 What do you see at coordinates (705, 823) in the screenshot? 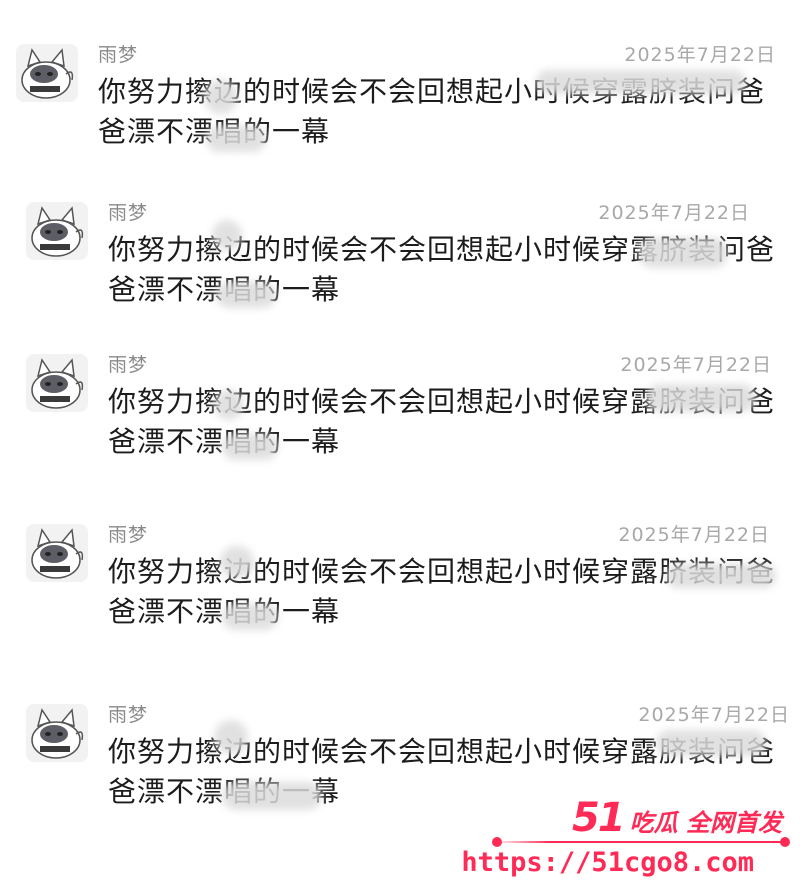
I see `watermark-brand-text: 吃瓜 全网首发` at bounding box center [705, 823].